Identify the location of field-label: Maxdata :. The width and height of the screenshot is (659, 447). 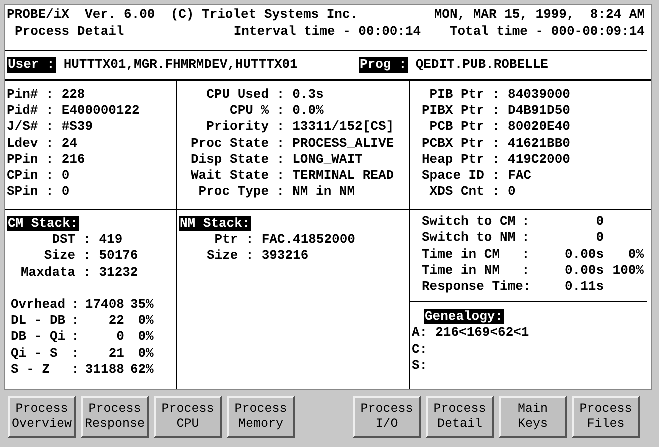
(56, 272).